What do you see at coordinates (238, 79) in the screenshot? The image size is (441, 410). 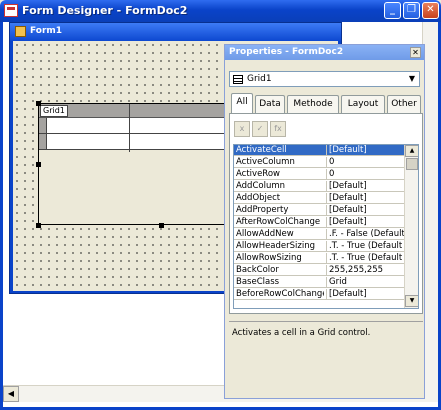 I see `grid-icon` at bounding box center [238, 79].